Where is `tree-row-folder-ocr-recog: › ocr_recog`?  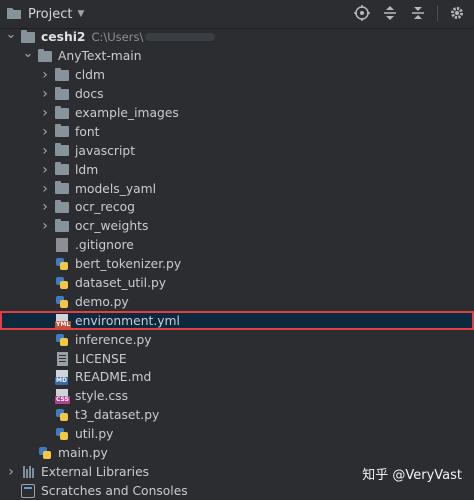
tree-row-folder-ocr-recog: › ocr_recog is located at coordinates (237, 207).